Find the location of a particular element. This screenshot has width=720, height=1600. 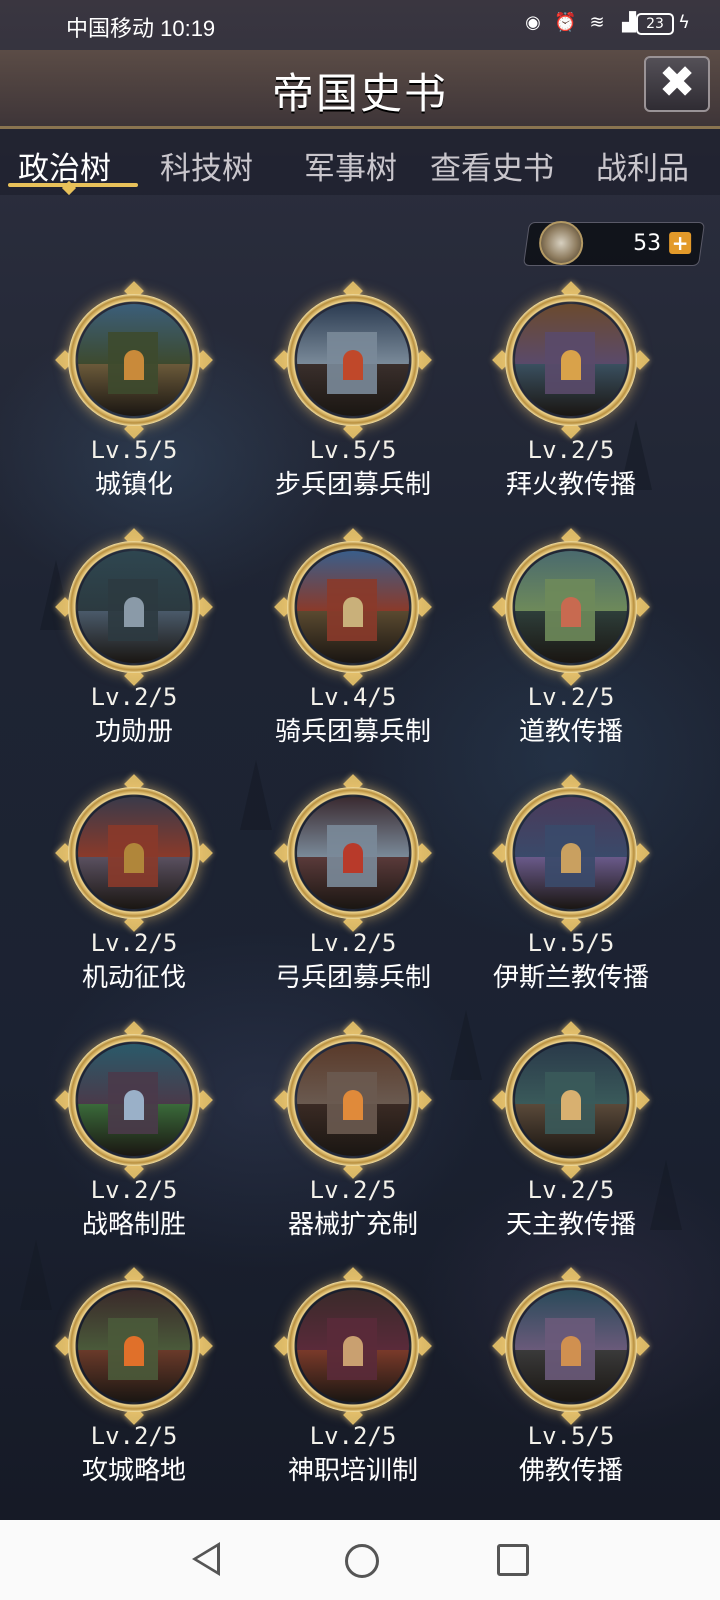

tab-bar: 政治树 科技树 军事树 查看史书 战利品 is located at coordinates (360, 162).